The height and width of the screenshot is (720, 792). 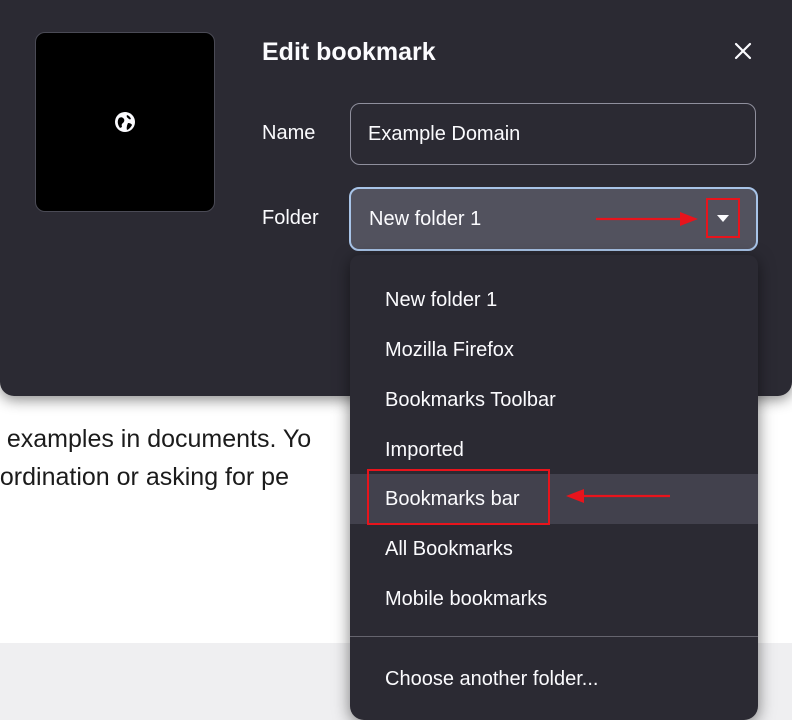 I want to click on dialog-title: Edit bookmark, so click(x=349, y=52).